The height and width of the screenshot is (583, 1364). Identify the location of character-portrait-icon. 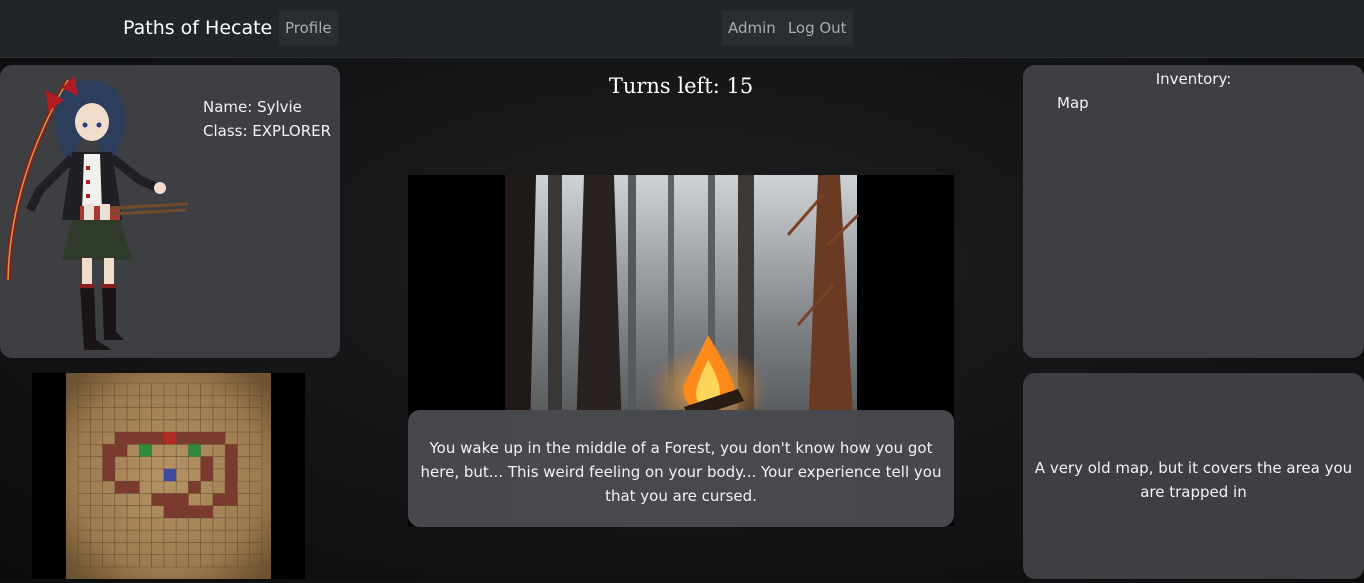
(97, 213).